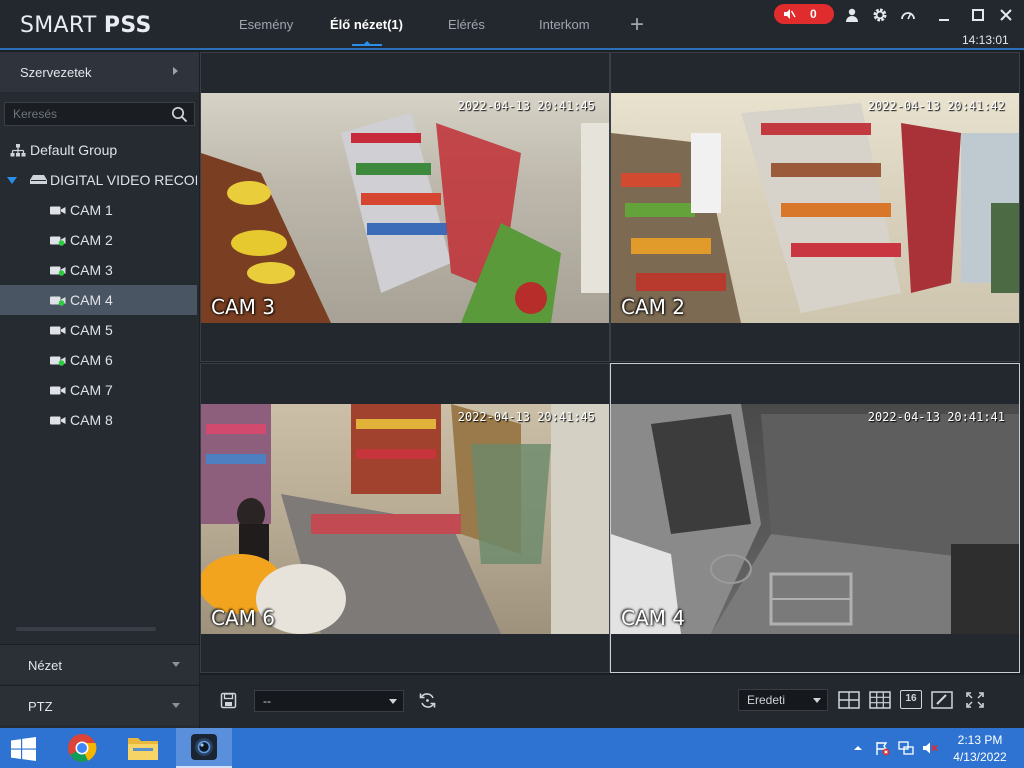 This screenshot has width=1024, height=768. Describe the element at coordinates (880, 700) in the screenshot. I see `split-9-icon` at that location.